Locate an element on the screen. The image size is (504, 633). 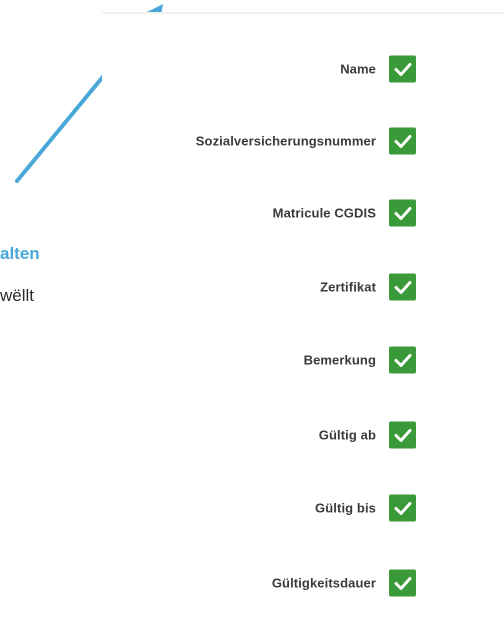
column-label: Gültig ab is located at coordinates (347, 435).